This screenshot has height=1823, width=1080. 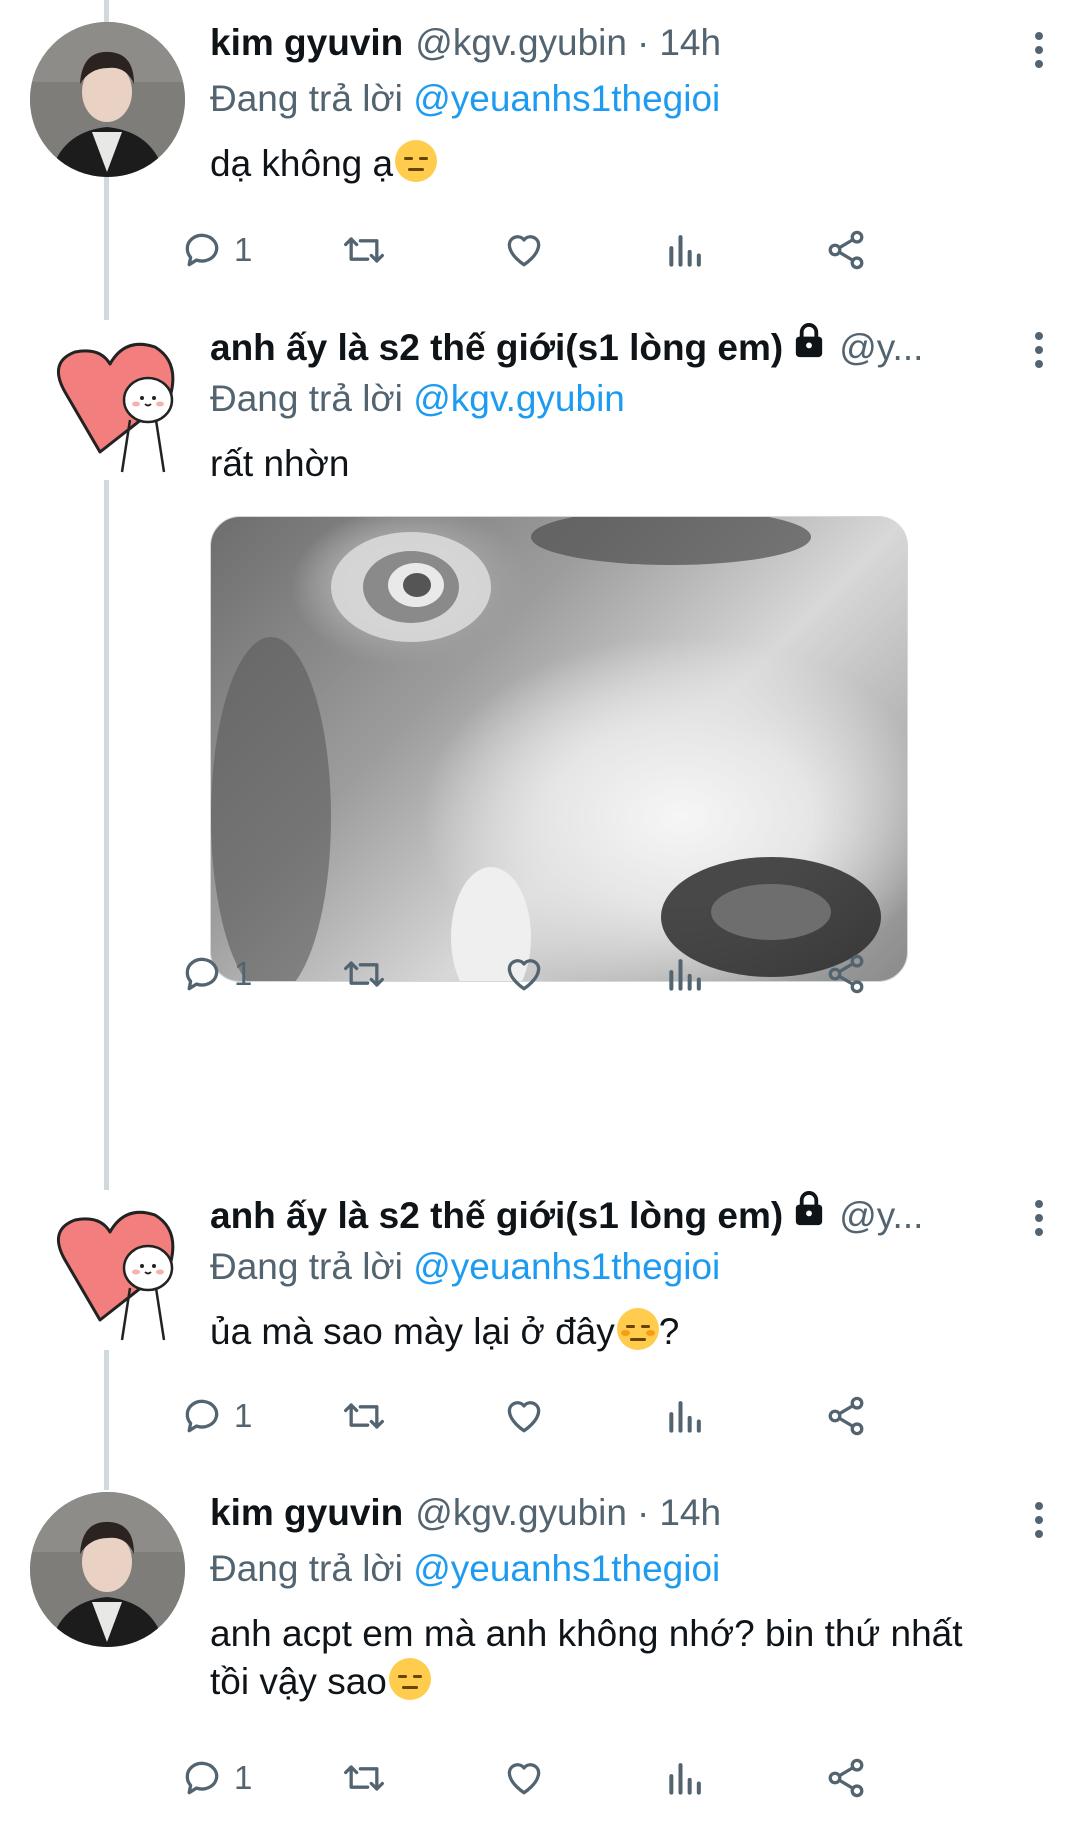 What do you see at coordinates (519, 398) in the screenshot?
I see `mention-link: @kgv.gyubin` at bounding box center [519, 398].